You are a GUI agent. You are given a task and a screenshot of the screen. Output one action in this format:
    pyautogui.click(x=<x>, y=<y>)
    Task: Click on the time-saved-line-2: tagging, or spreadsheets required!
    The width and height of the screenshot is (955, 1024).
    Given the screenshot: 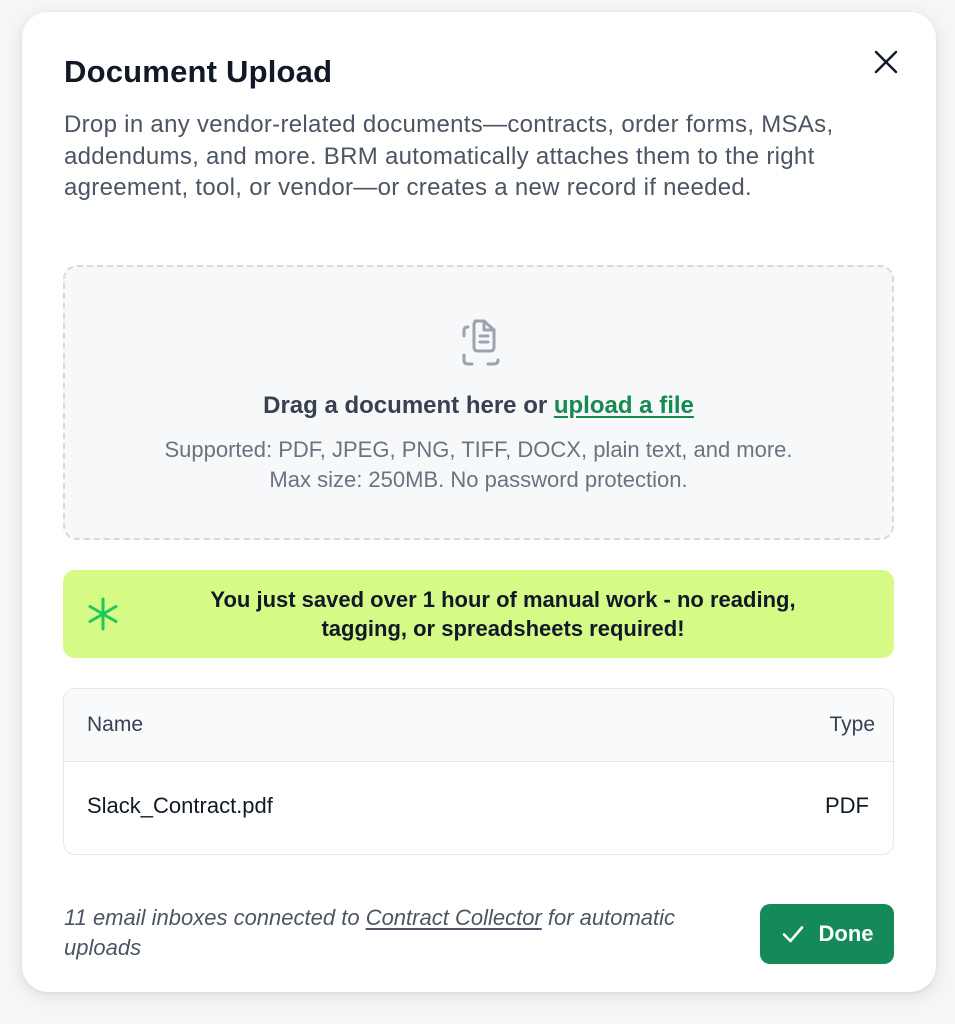 What is the action you would take?
    pyautogui.click(x=503, y=628)
    